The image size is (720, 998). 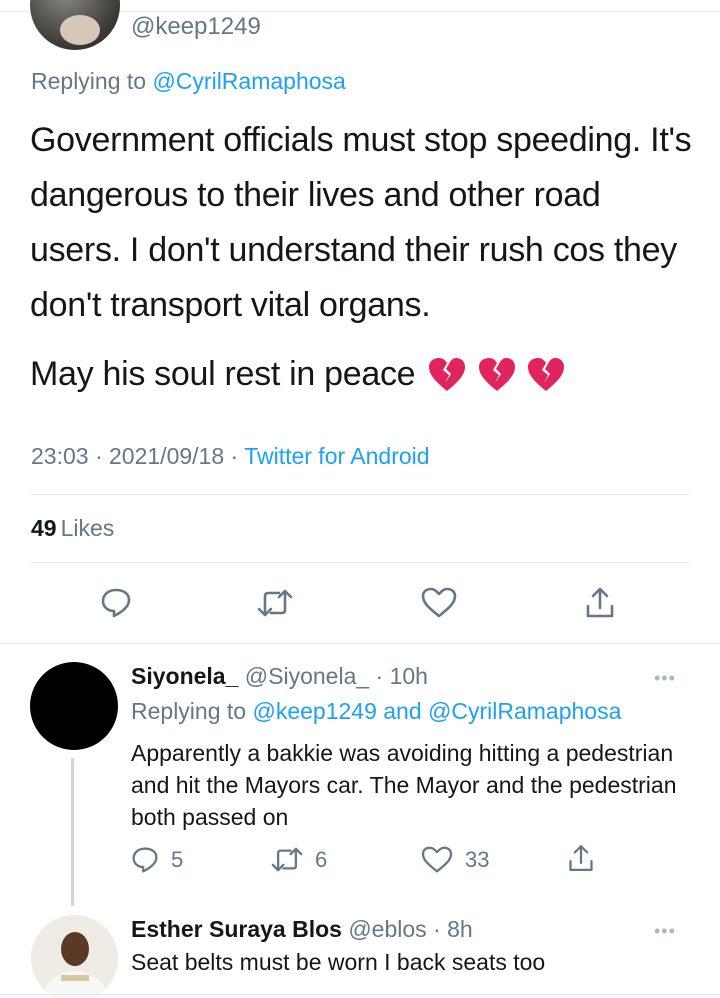 I want to click on likes-label: Likes, so click(x=87, y=528).